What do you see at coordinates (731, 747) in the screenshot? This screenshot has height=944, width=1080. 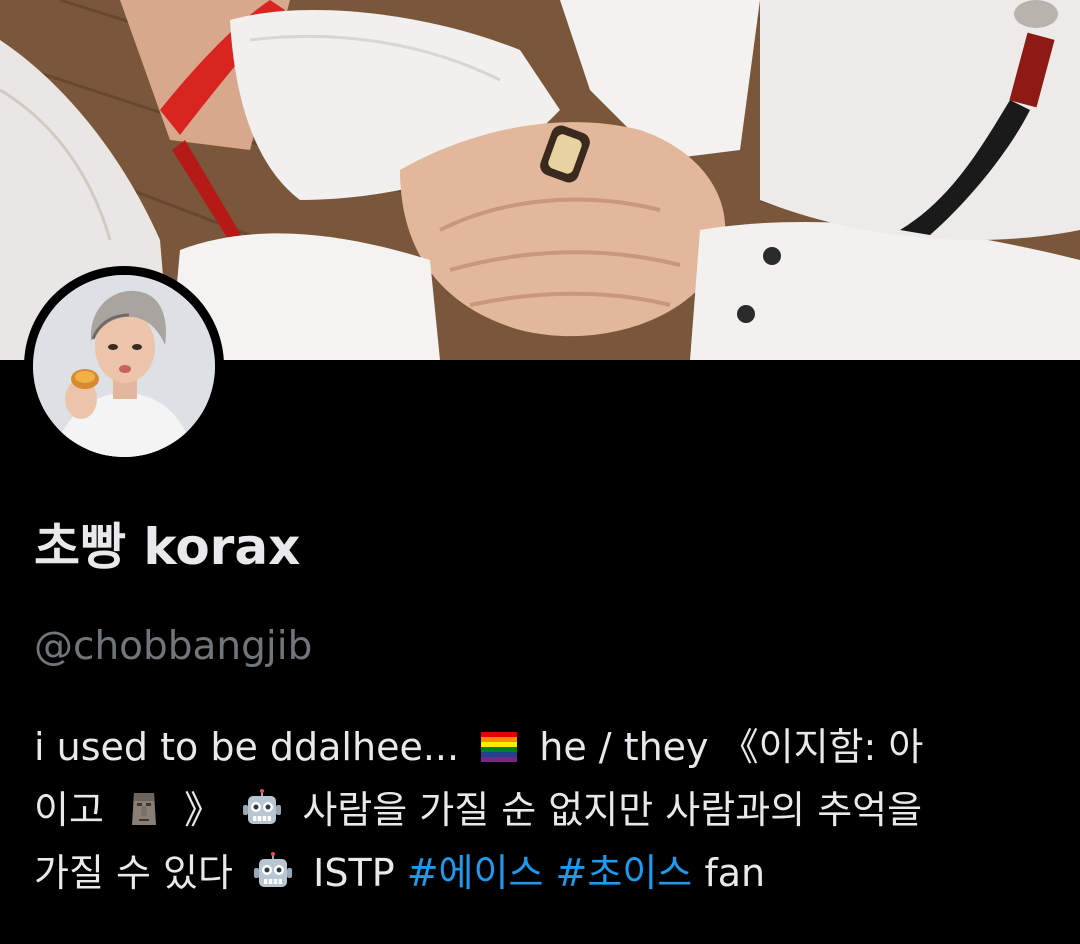 I see `bio-text: he / they 《이지함: 아` at bounding box center [731, 747].